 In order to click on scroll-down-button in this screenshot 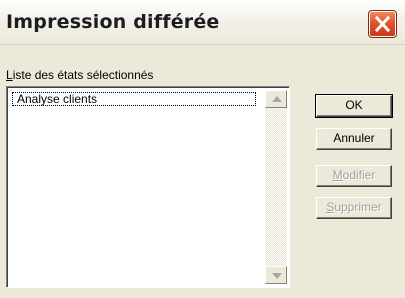, I will do `click(276, 275)`.